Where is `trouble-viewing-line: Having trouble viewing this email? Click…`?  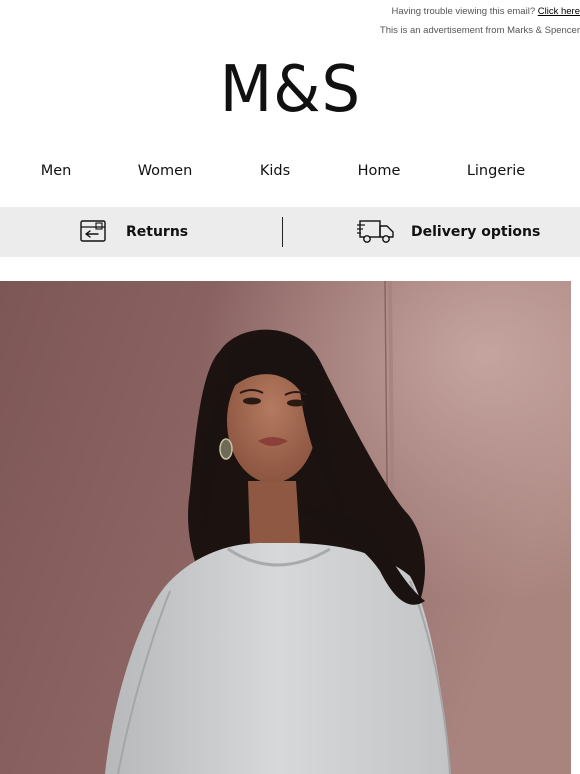 trouble-viewing-line: Having trouble viewing this email? Click… is located at coordinates (485, 11).